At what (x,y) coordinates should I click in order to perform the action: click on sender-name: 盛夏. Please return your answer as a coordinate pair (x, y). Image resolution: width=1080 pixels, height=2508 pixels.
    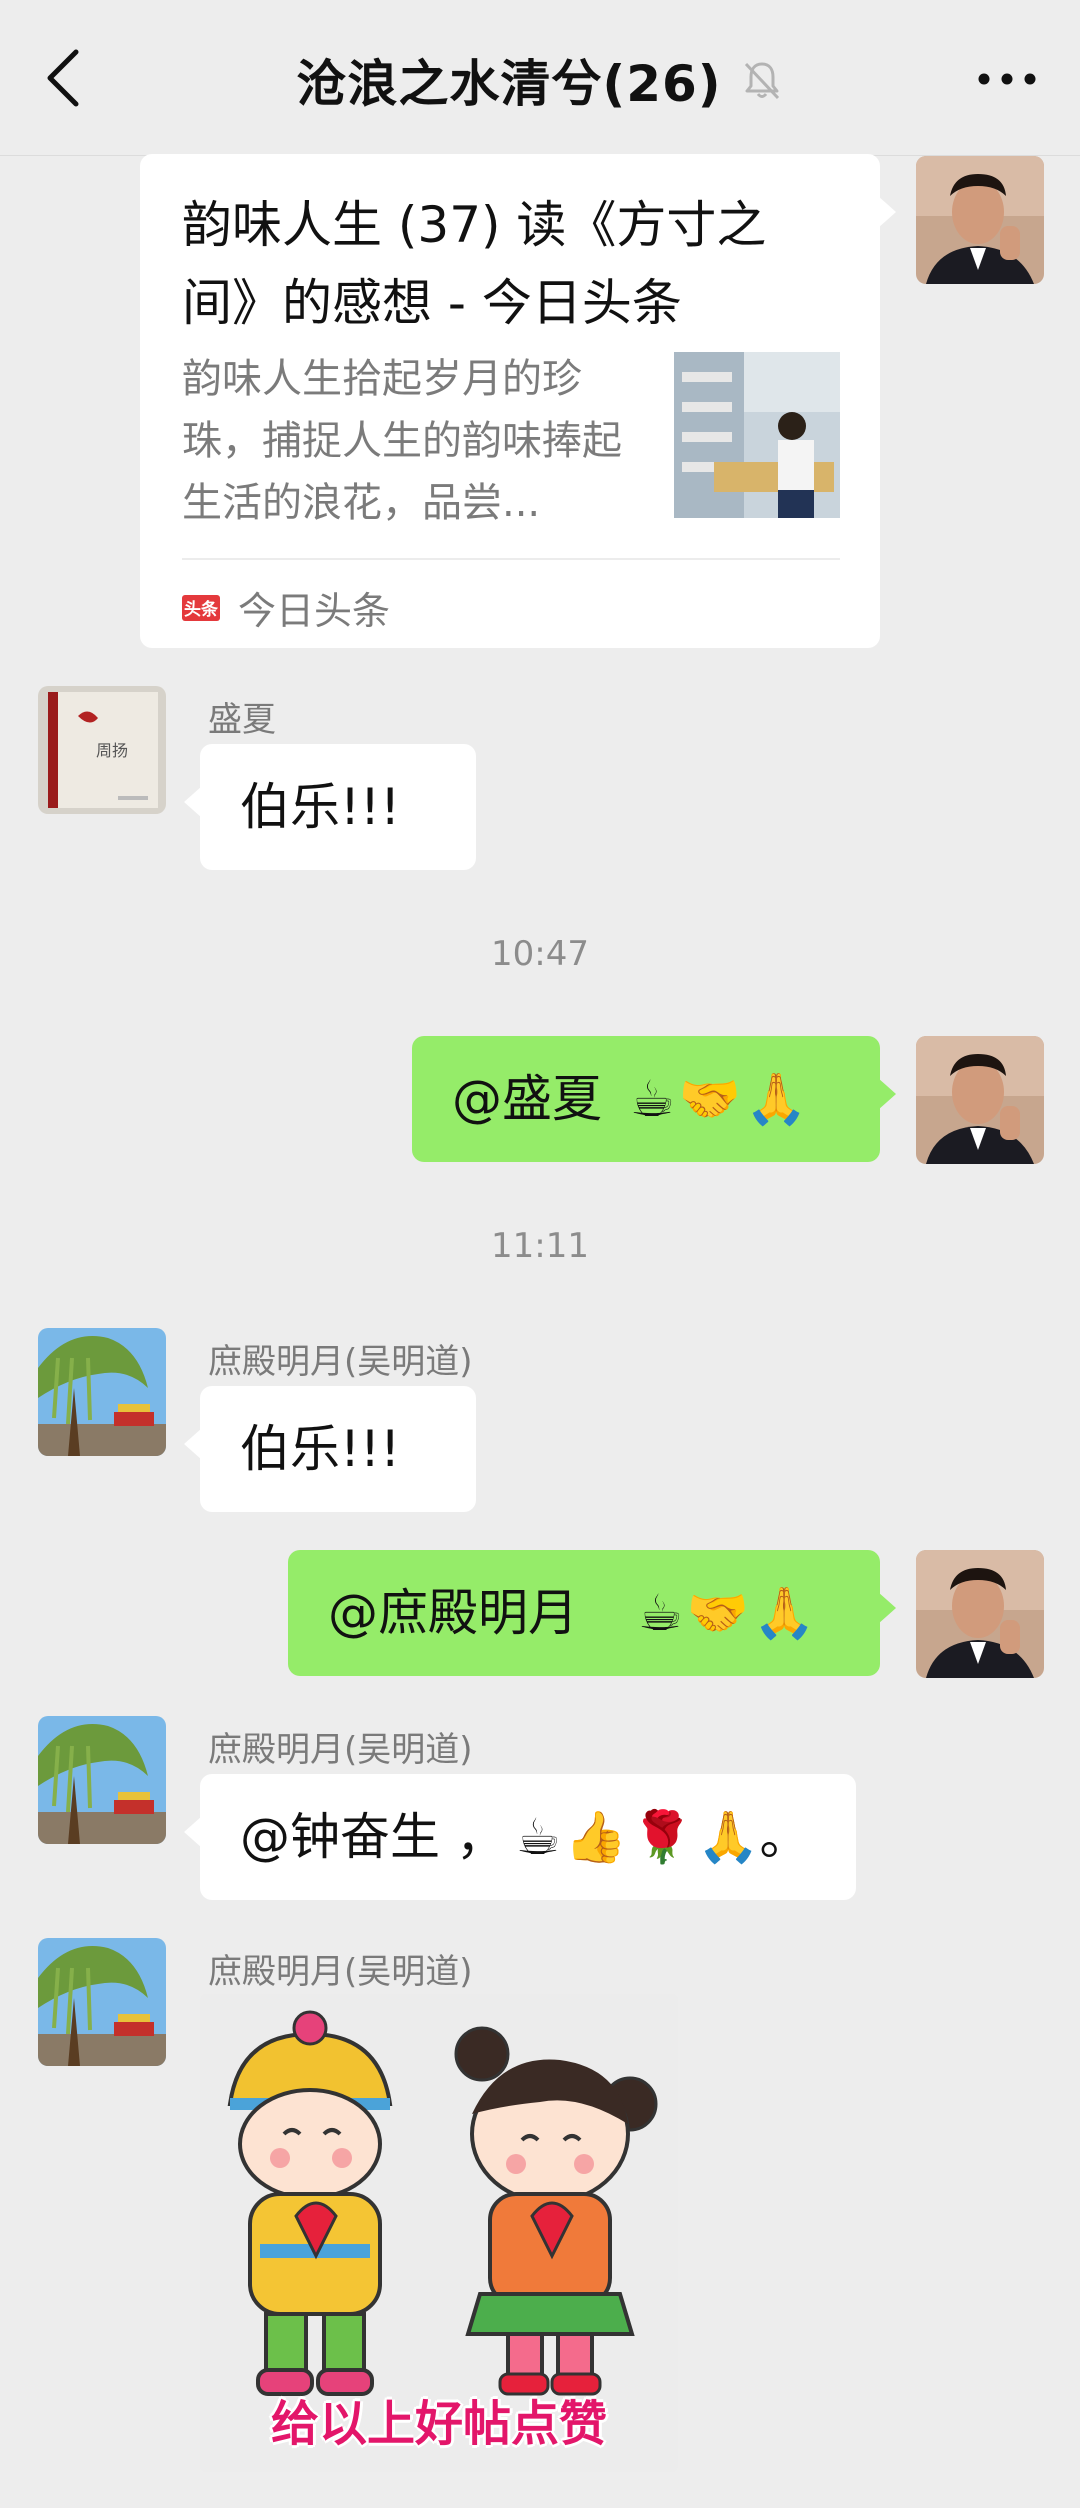
    Looking at the image, I should click on (242, 720).